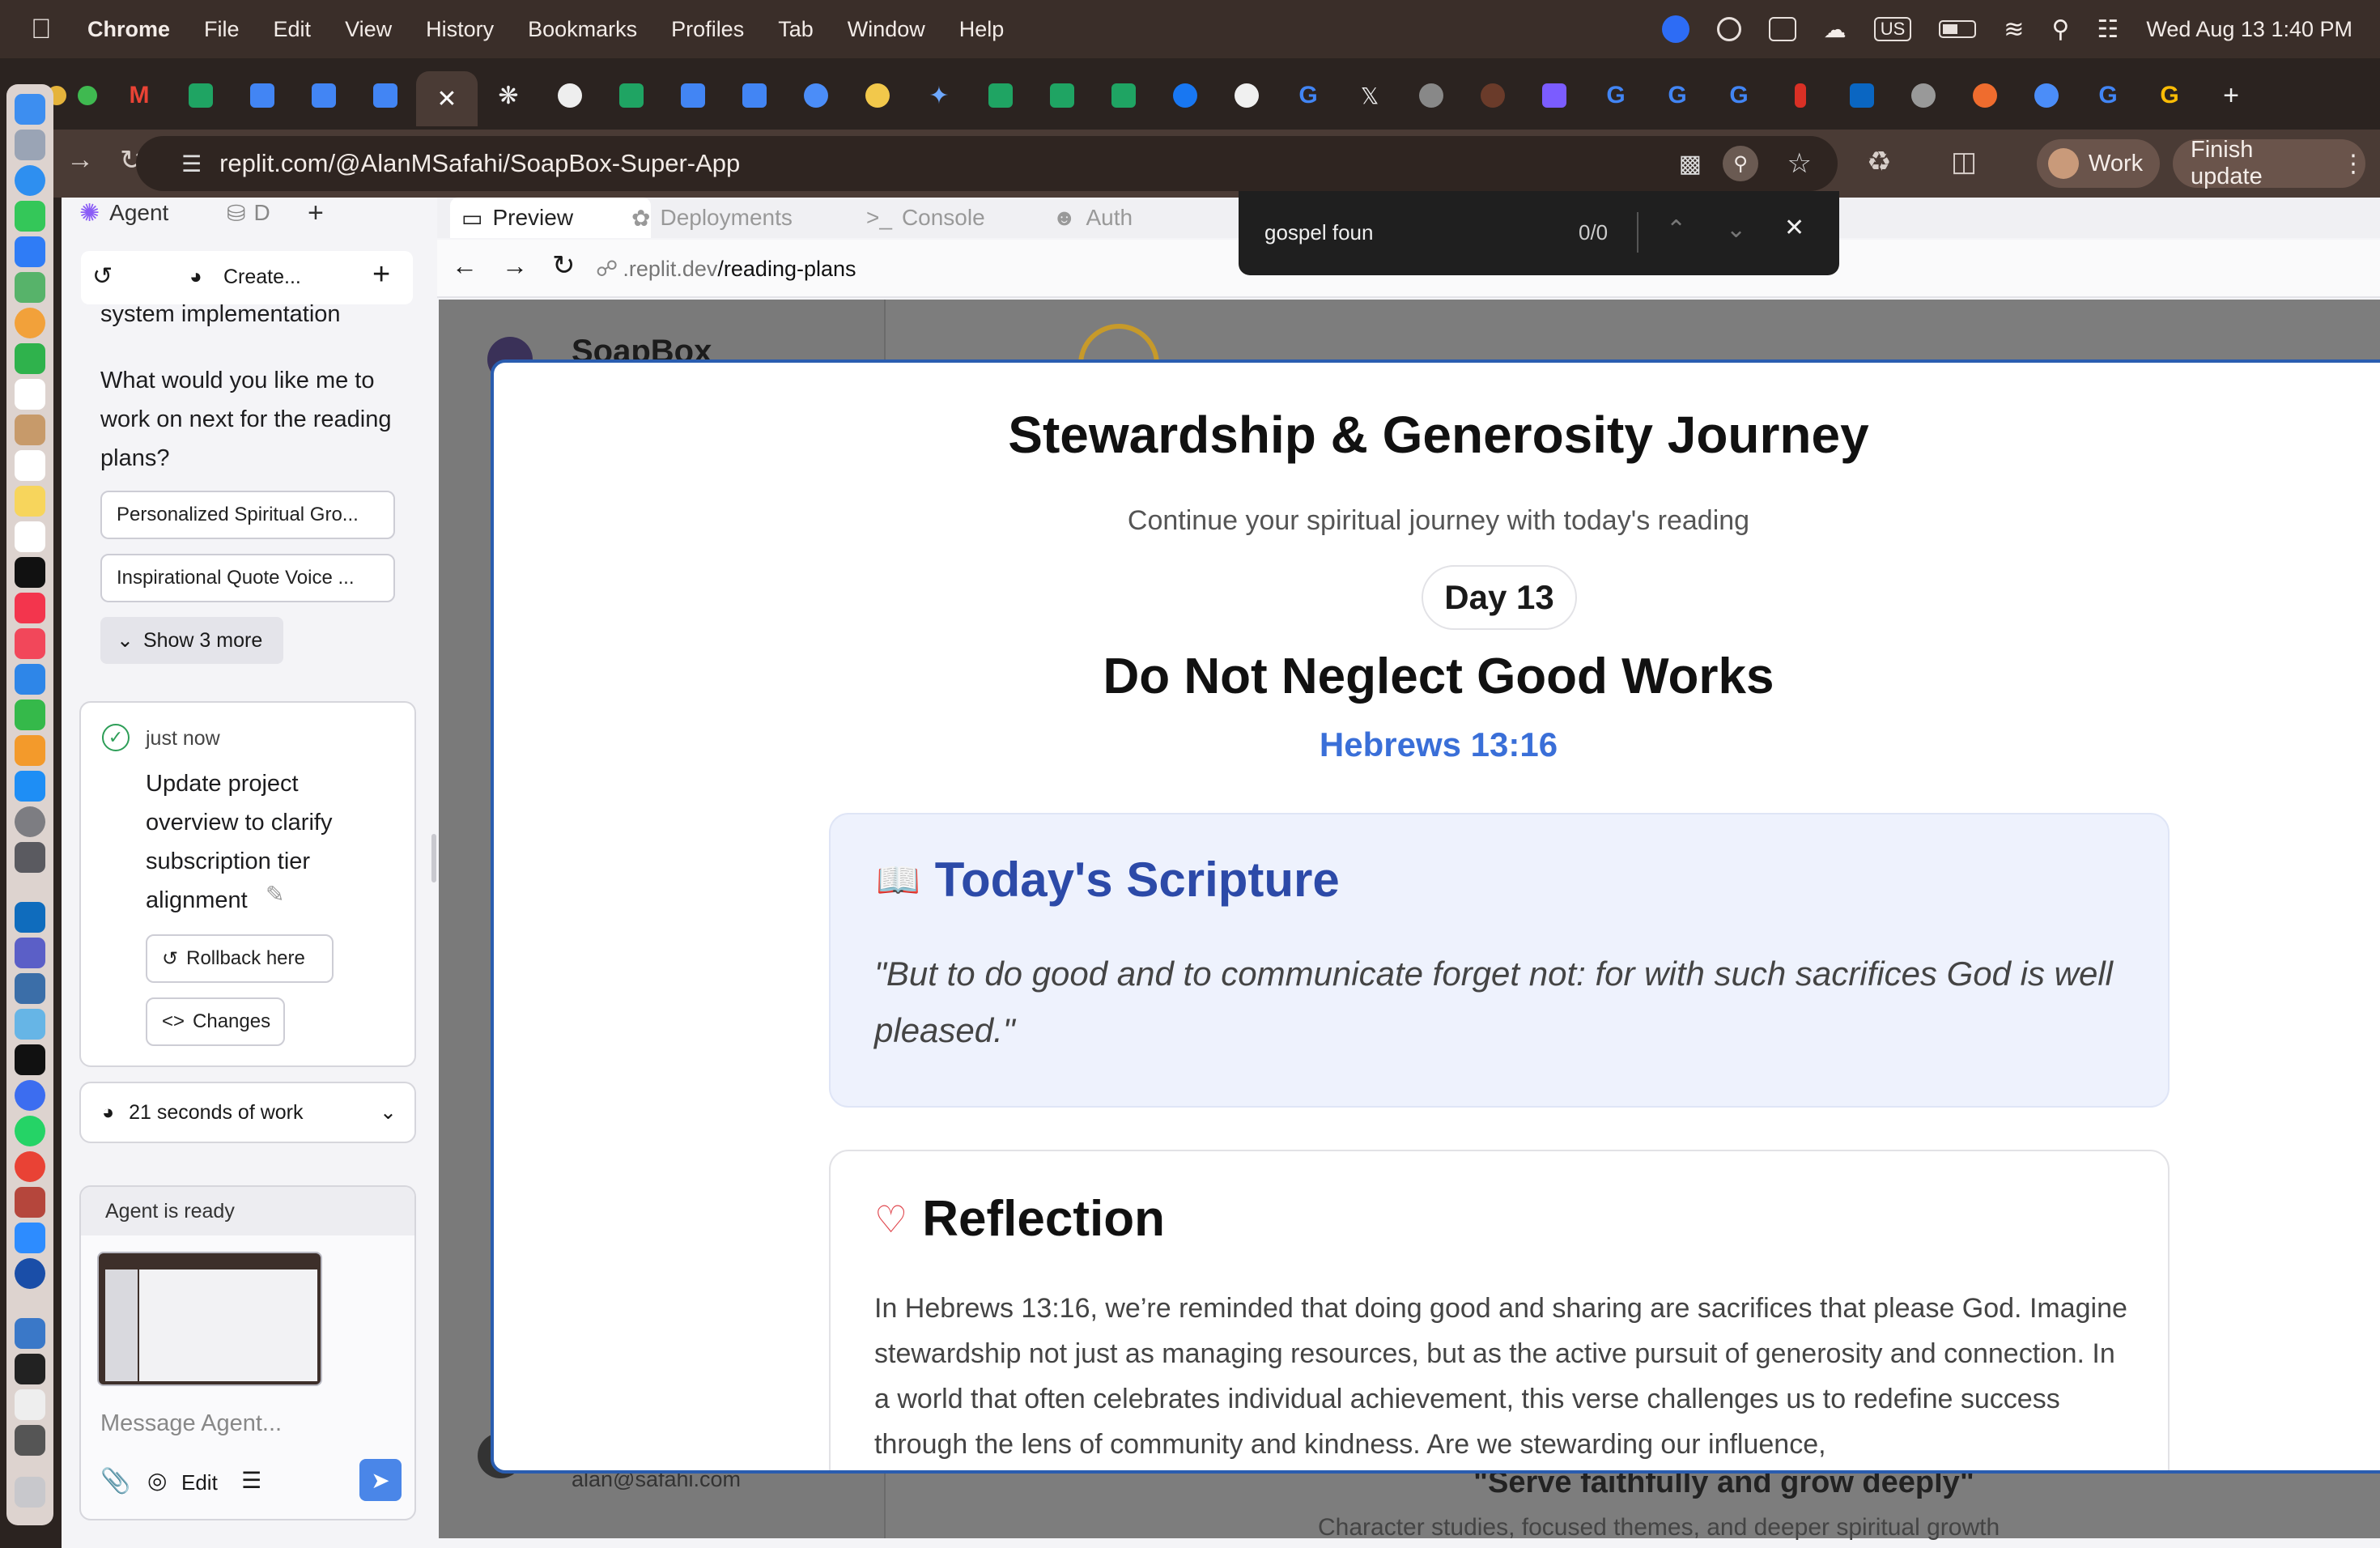 The image size is (2380, 1548). I want to click on send-button: ➤, so click(381, 1480).